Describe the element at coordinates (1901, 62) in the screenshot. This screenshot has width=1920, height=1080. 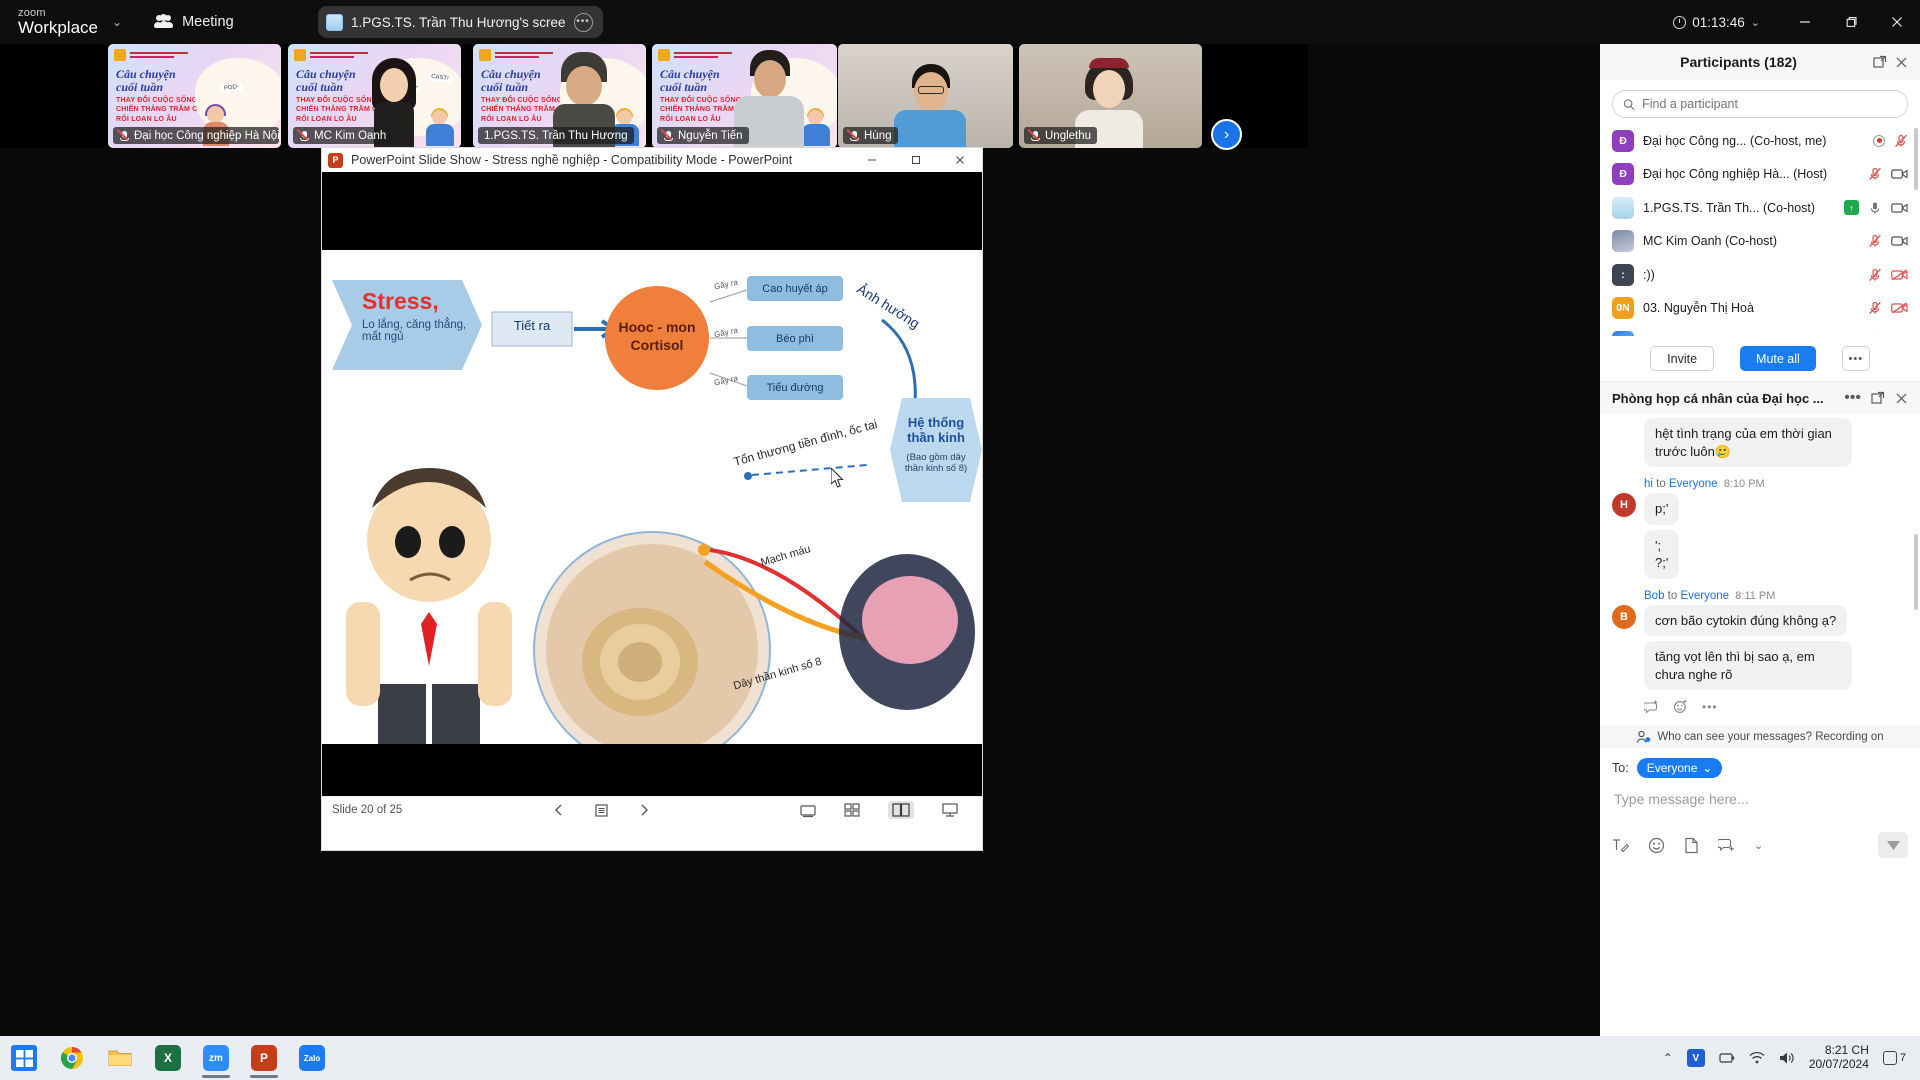
I see `participants-close-icon` at that location.